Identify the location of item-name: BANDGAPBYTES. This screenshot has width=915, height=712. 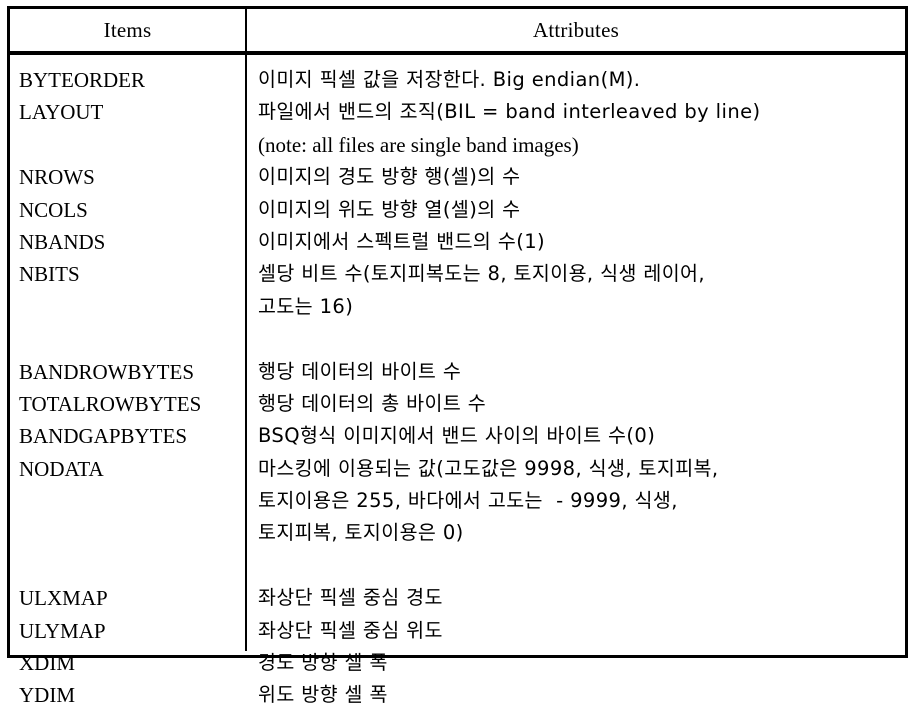
(103, 436).